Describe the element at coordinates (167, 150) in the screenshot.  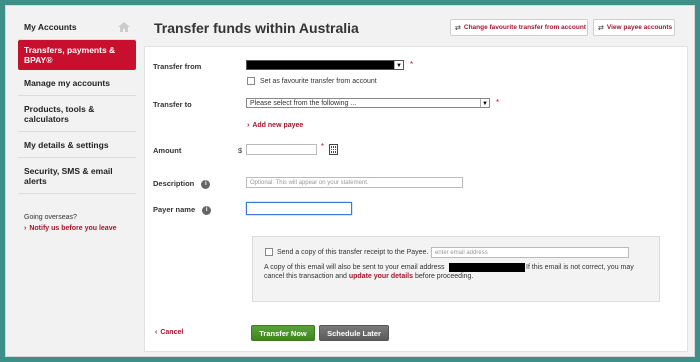
I see `amount-label: Amount` at that location.